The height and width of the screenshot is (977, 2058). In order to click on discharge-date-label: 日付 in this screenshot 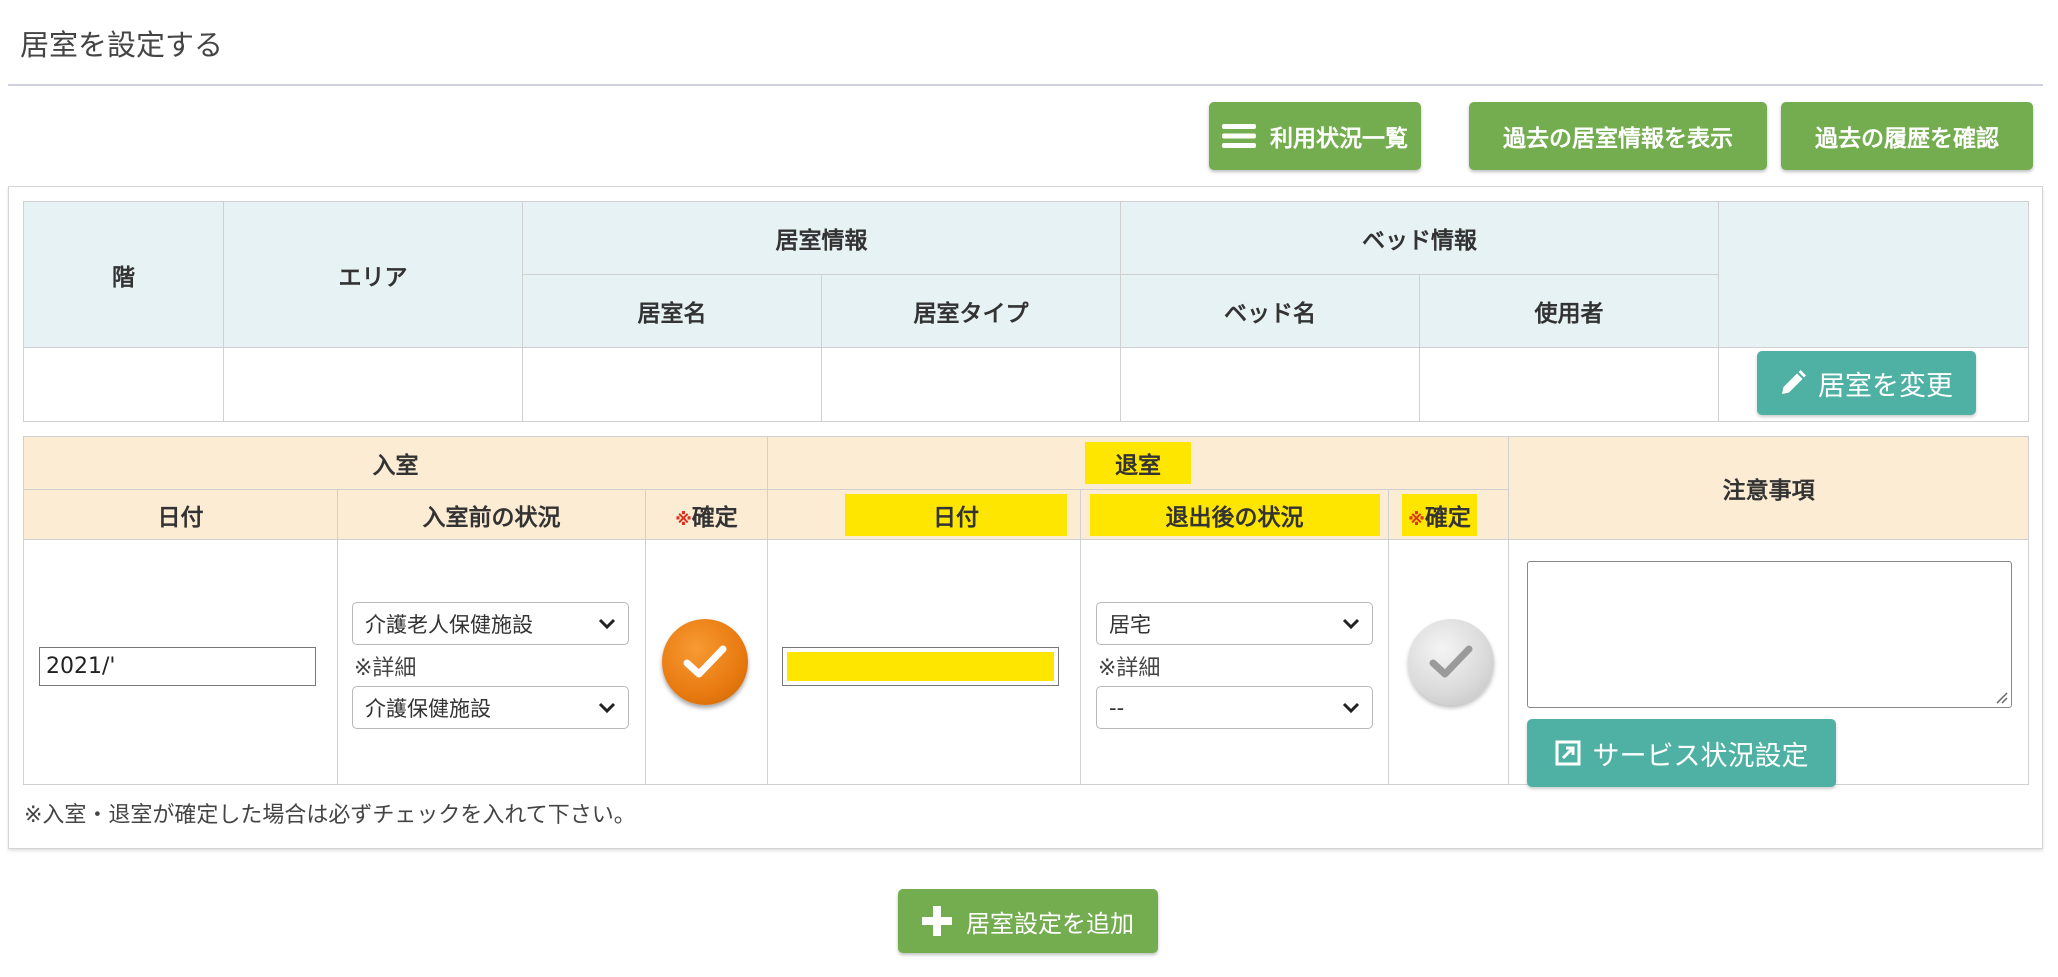, I will do `click(956, 514)`.